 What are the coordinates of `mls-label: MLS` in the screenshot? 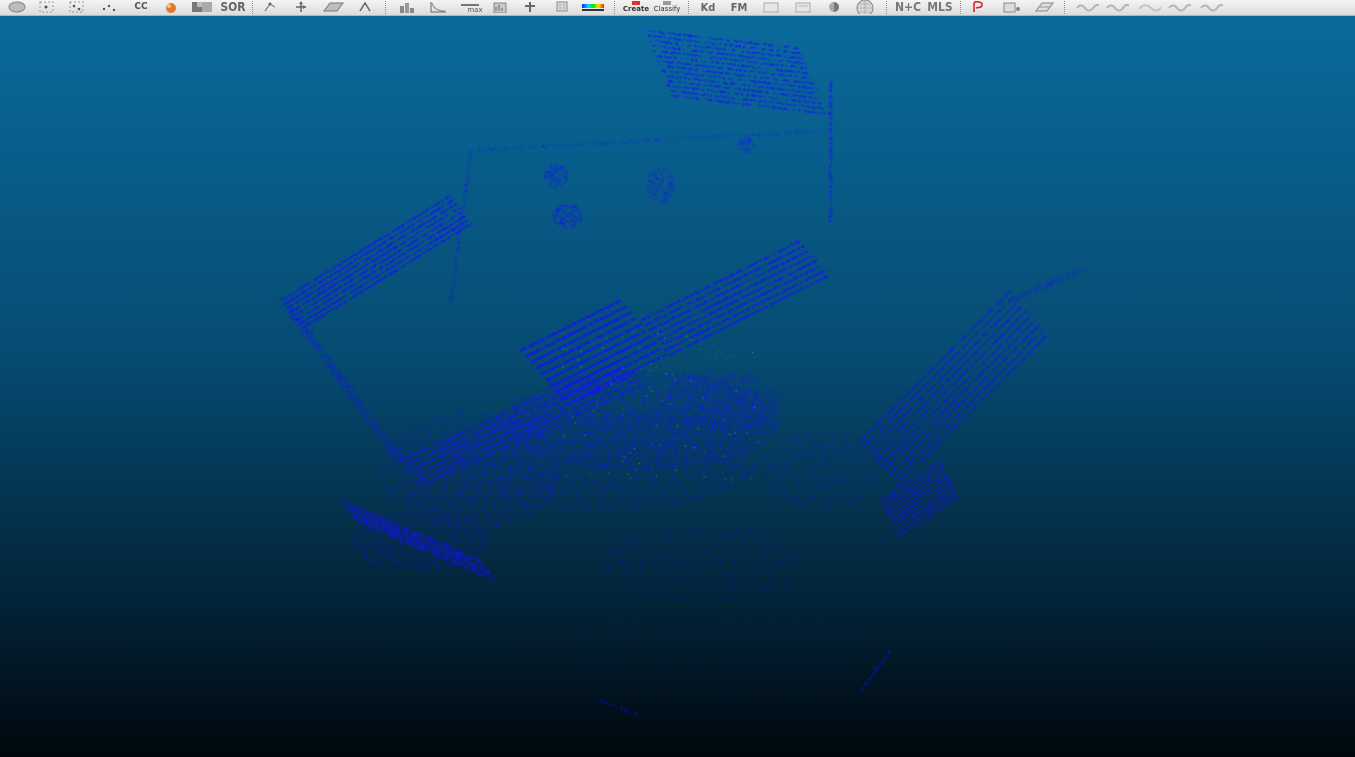 It's located at (940, 7).